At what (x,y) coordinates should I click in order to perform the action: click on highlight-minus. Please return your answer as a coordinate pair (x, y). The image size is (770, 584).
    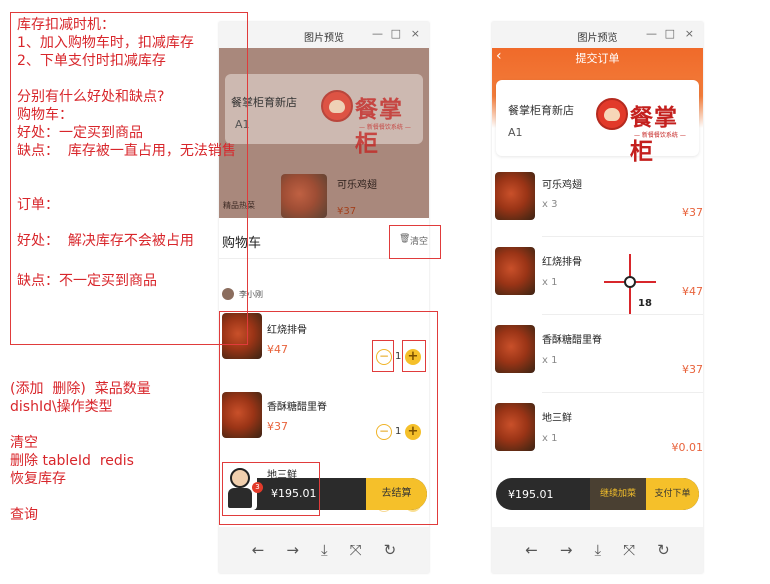
    Looking at the image, I should click on (383, 356).